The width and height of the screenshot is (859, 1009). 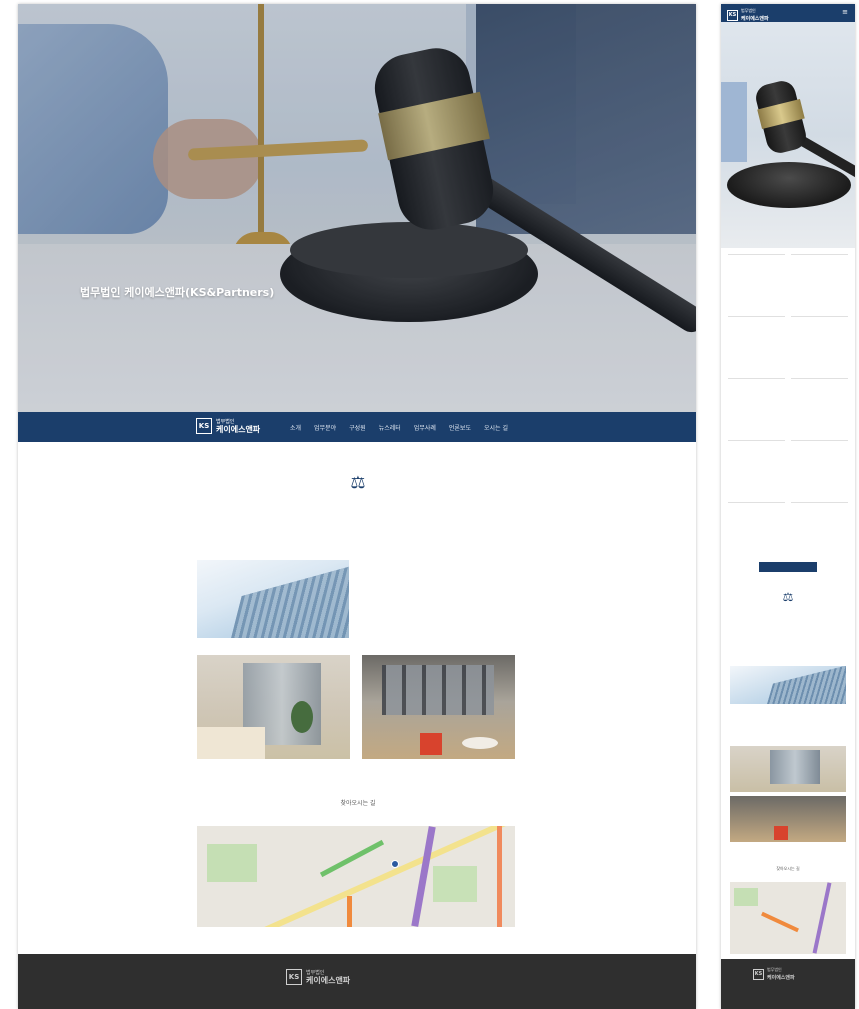 I want to click on footer-logo: KS 법무법인 케이에스앤파, so click(x=318, y=977).